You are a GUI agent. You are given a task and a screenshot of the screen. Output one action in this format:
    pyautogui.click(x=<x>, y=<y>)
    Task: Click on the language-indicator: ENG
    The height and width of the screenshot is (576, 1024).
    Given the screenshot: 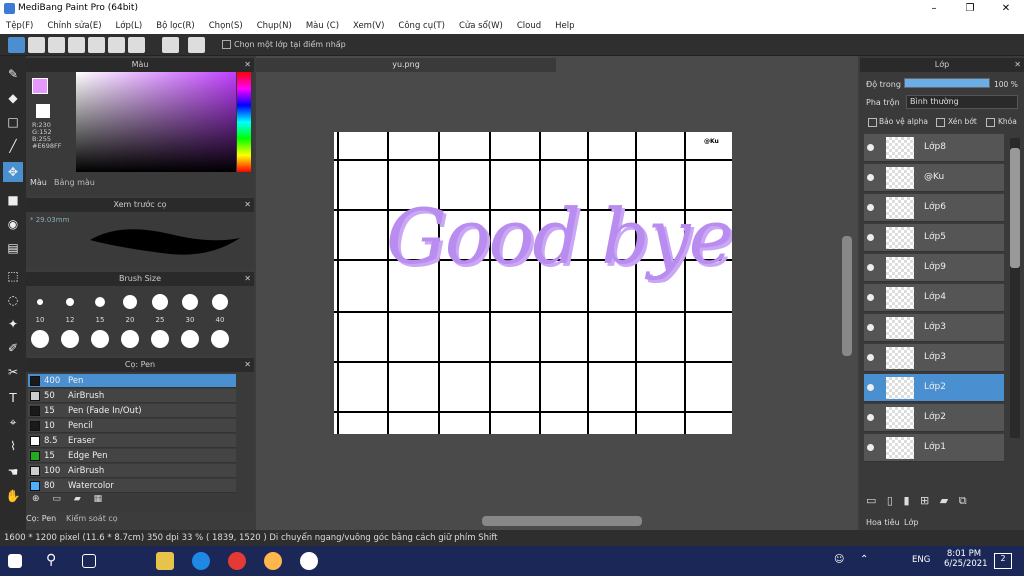 What is the action you would take?
    pyautogui.click(x=921, y=560)
    